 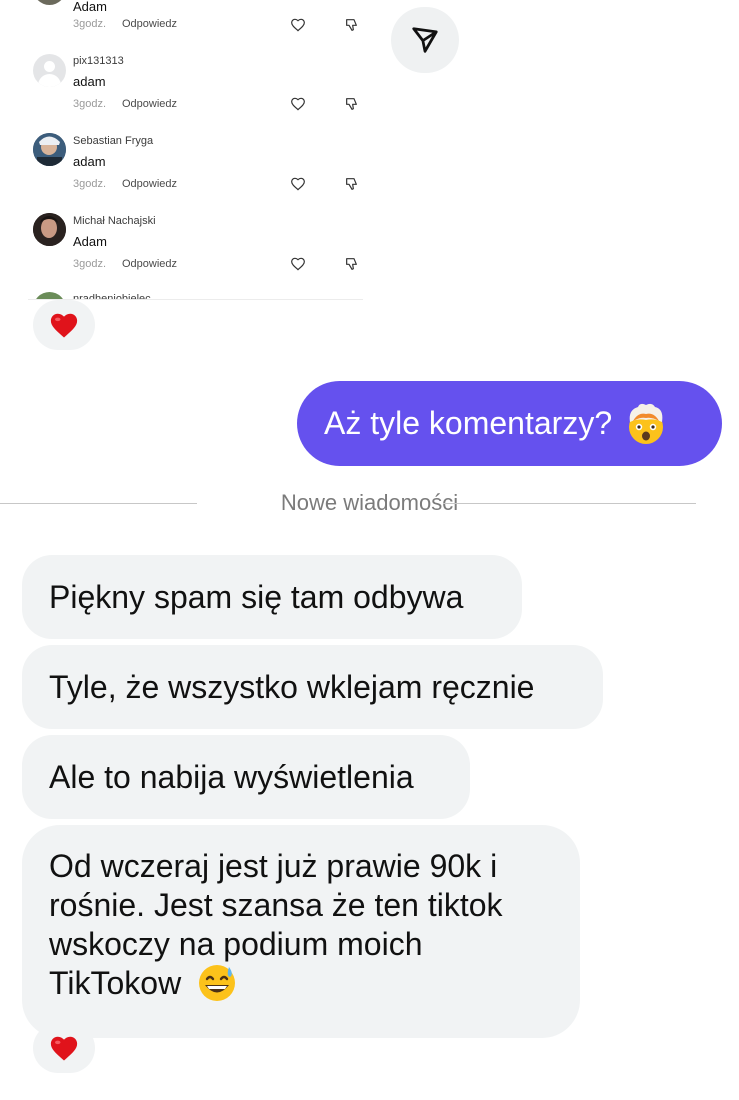 What do you see at coordinates (113, 141) in the screenshot?
I see `comment-author: Sebastian Fryga` at bounding box center [113, 141].